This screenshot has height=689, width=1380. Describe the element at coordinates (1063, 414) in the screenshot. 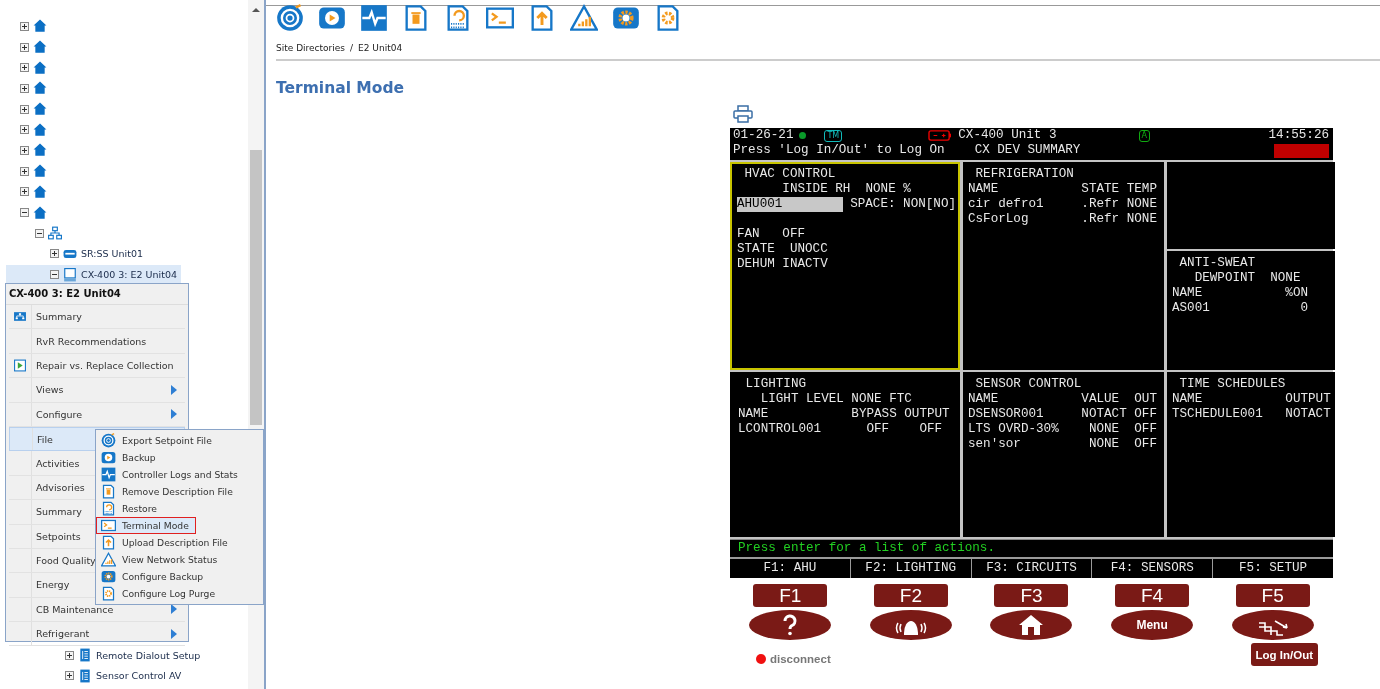

I see `panel-line: DSENSOR001 NOTACT OFF` at that location.